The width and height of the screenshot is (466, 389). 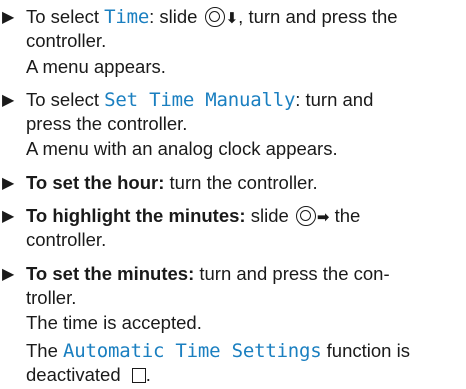 I want to click on step-result: A menu appears., so click(x=96, y=66).